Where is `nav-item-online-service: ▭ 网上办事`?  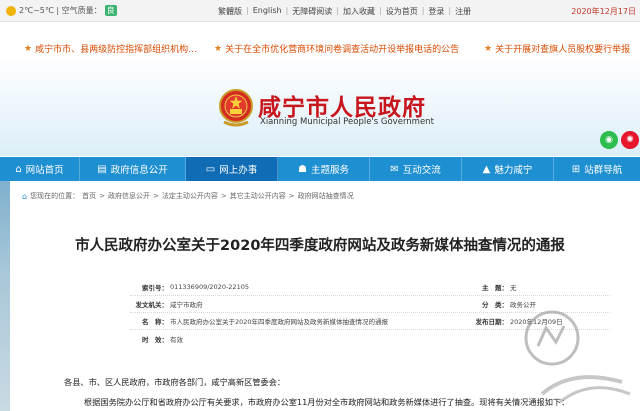 nav-item-online-service: ▭ 网上办事 is located at coordinates (232, 169).